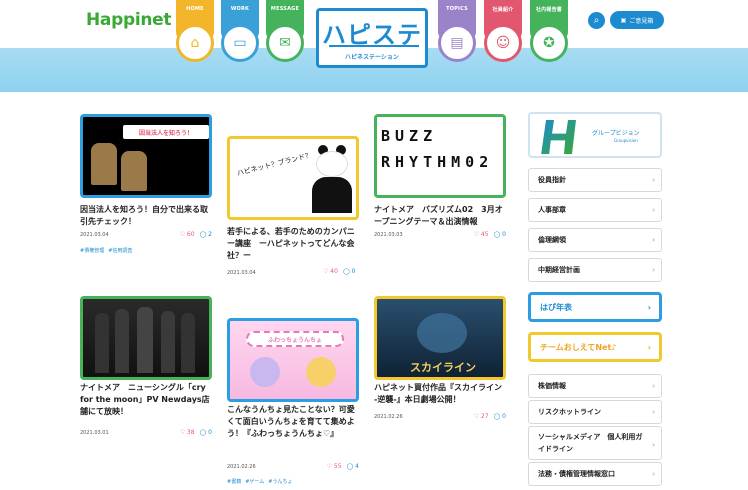 The height and width of the screenshot is (490, 748). I want to click on sidebar-item: 人事部章 ›, so click(595, 210).